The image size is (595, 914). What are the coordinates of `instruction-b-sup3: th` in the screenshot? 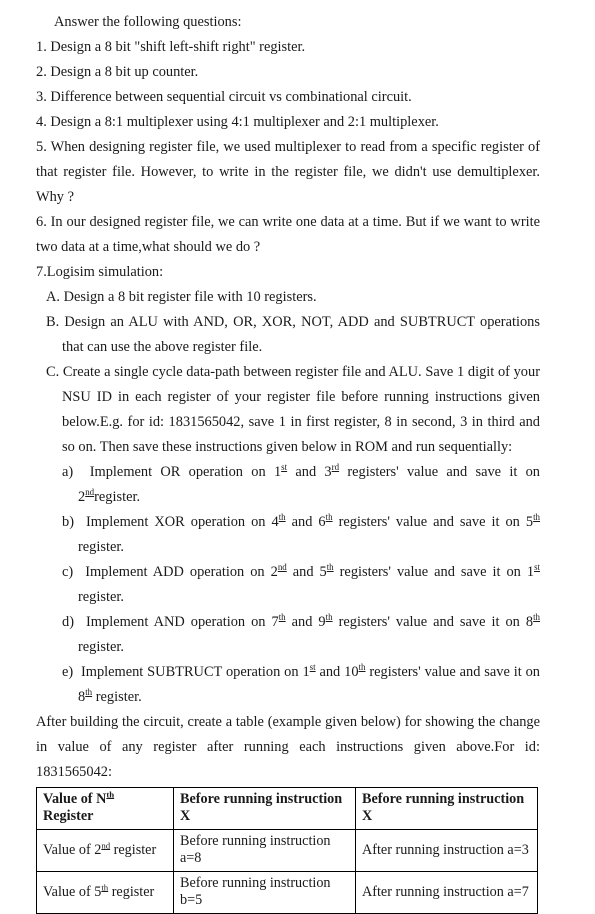 It's located at (537, 517).